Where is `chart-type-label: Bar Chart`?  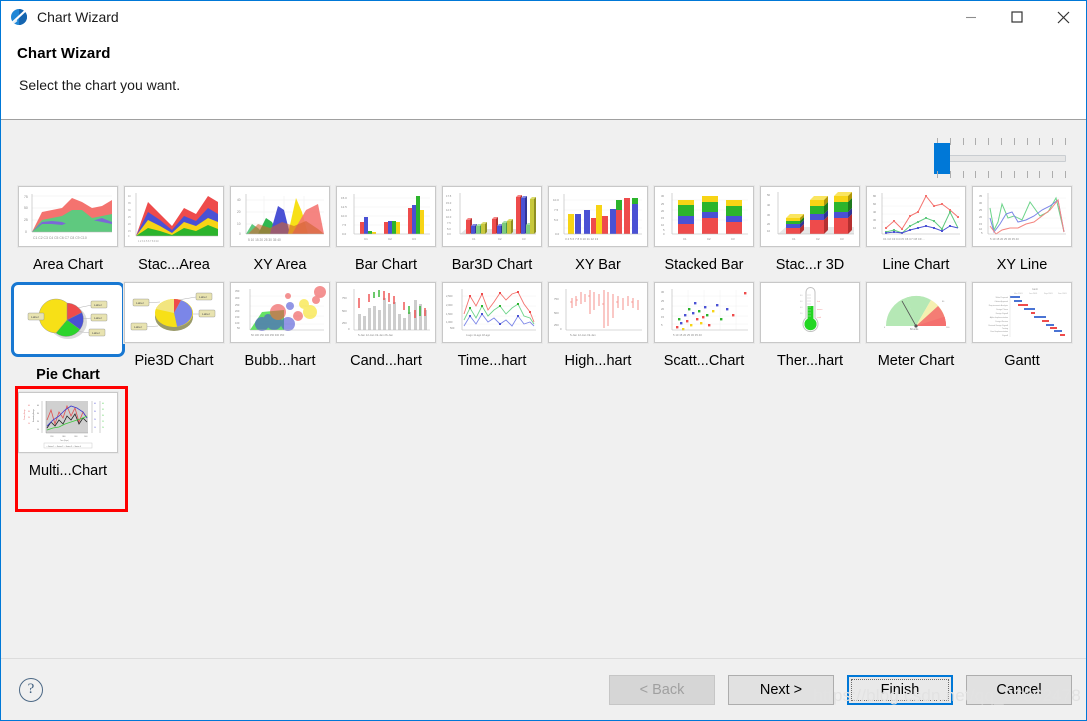
chart-type-label: Bar Chart is located at coordinates (386, 265).